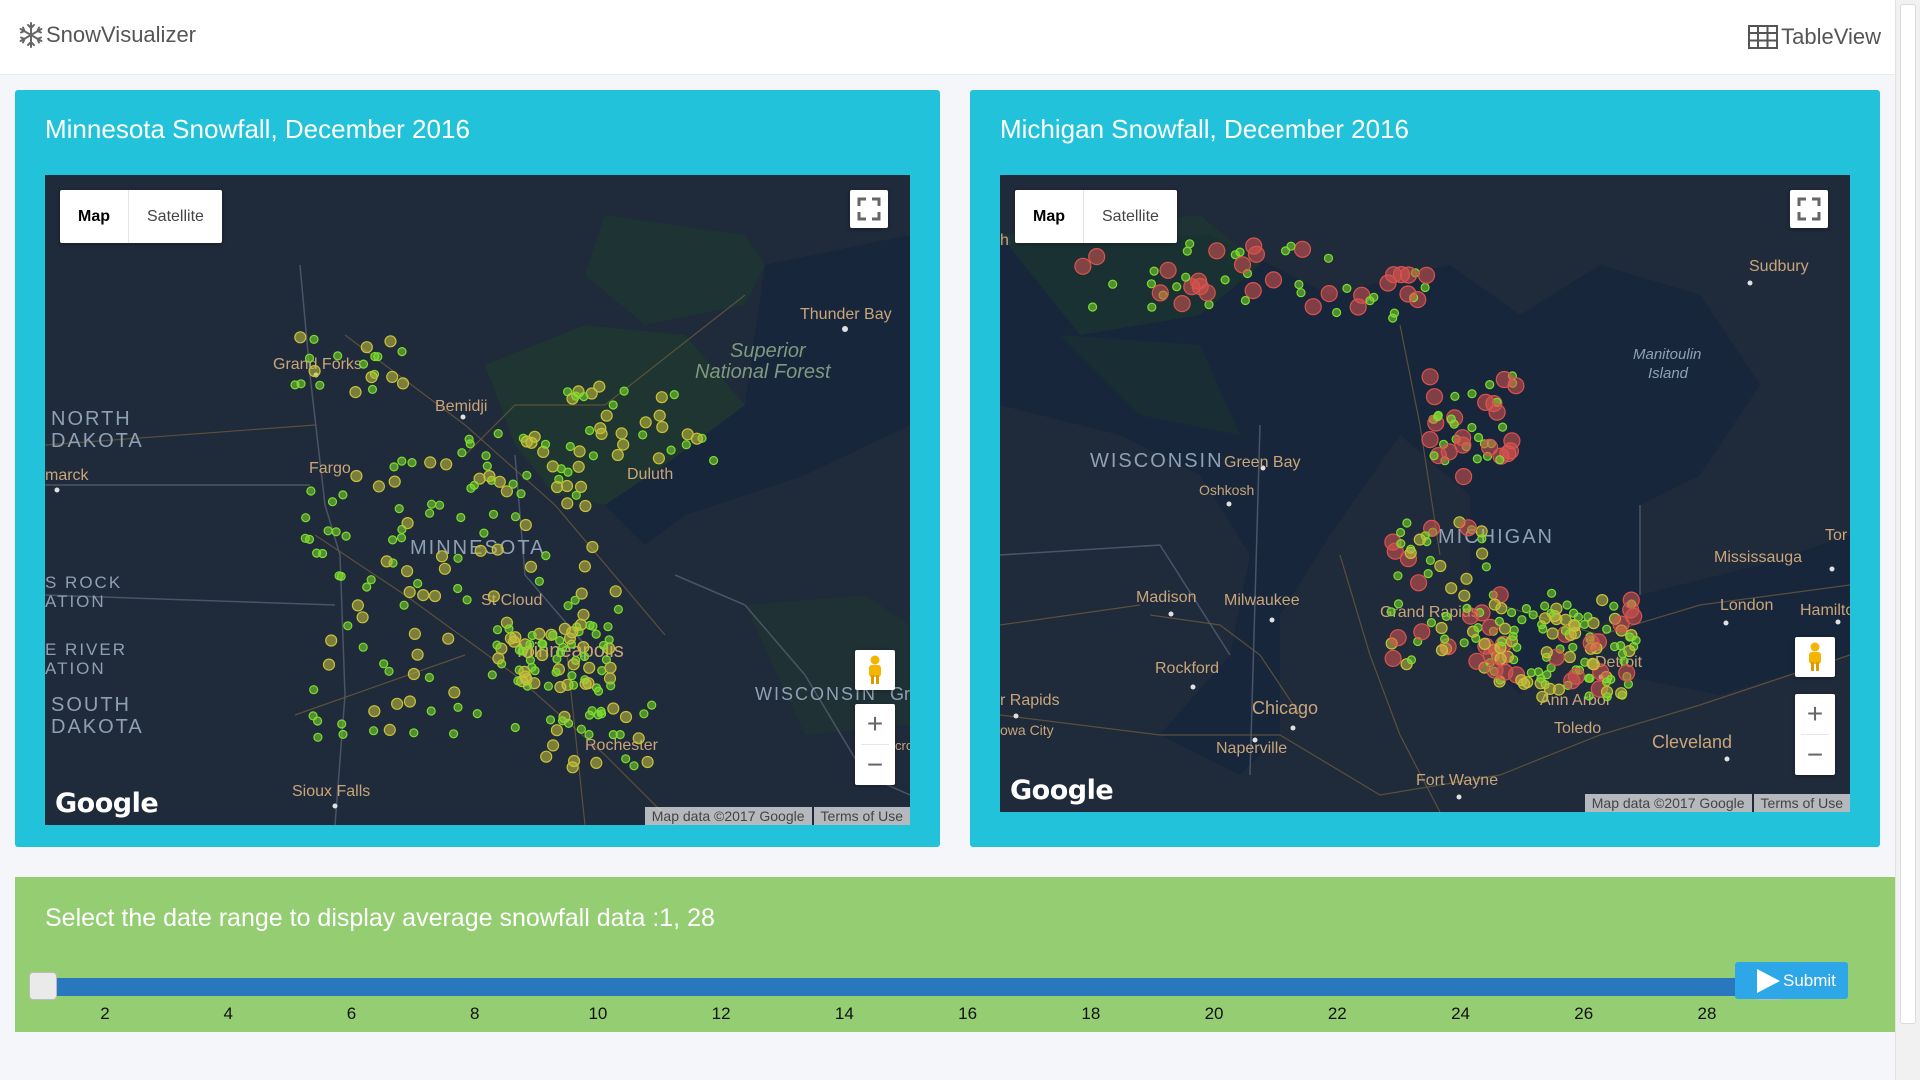  Describe the element at coordinates (43, 986) in the screenshot. I see `slider-start-handle` at that location.